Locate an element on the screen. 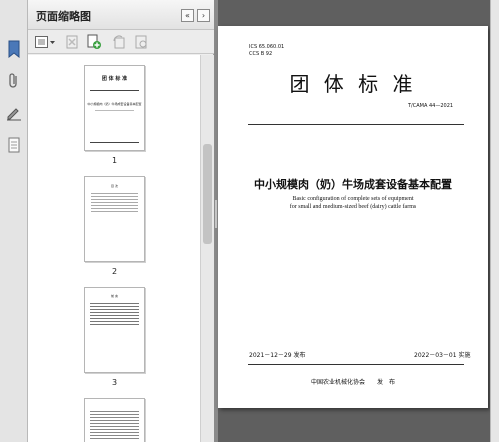 Image resolution: width=499 pixels, height=442 pixels. panel-title: 页面缩略图 is located at coordinates (63, 16).